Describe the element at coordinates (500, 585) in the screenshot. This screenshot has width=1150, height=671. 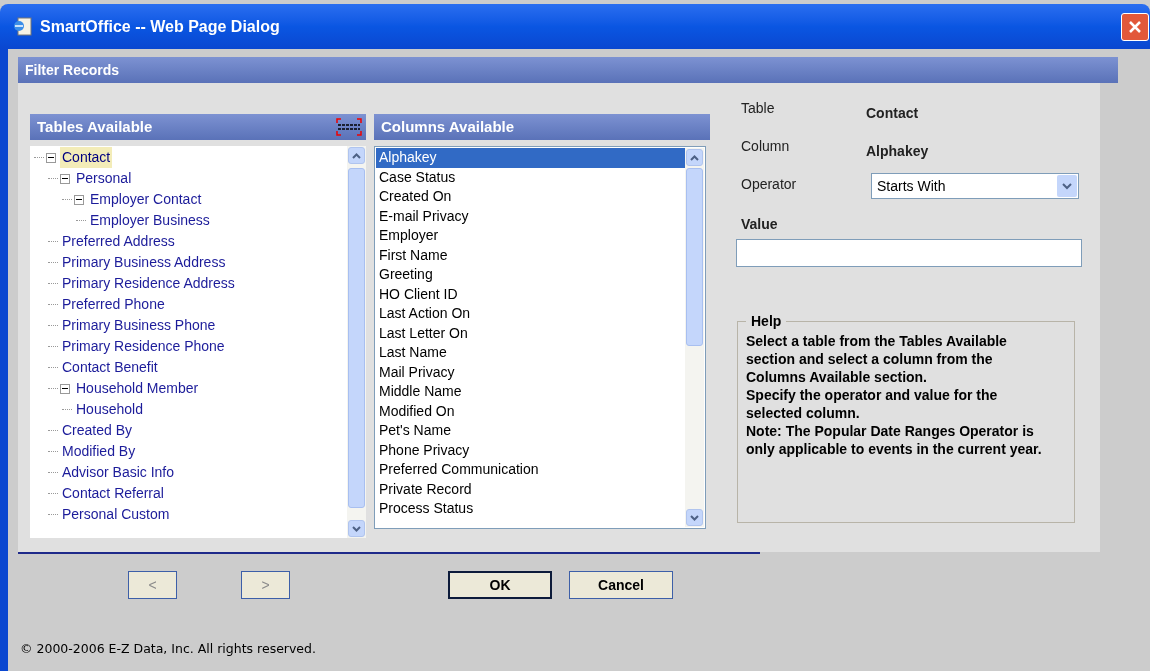
I see `dialog-button: OK` at that location.